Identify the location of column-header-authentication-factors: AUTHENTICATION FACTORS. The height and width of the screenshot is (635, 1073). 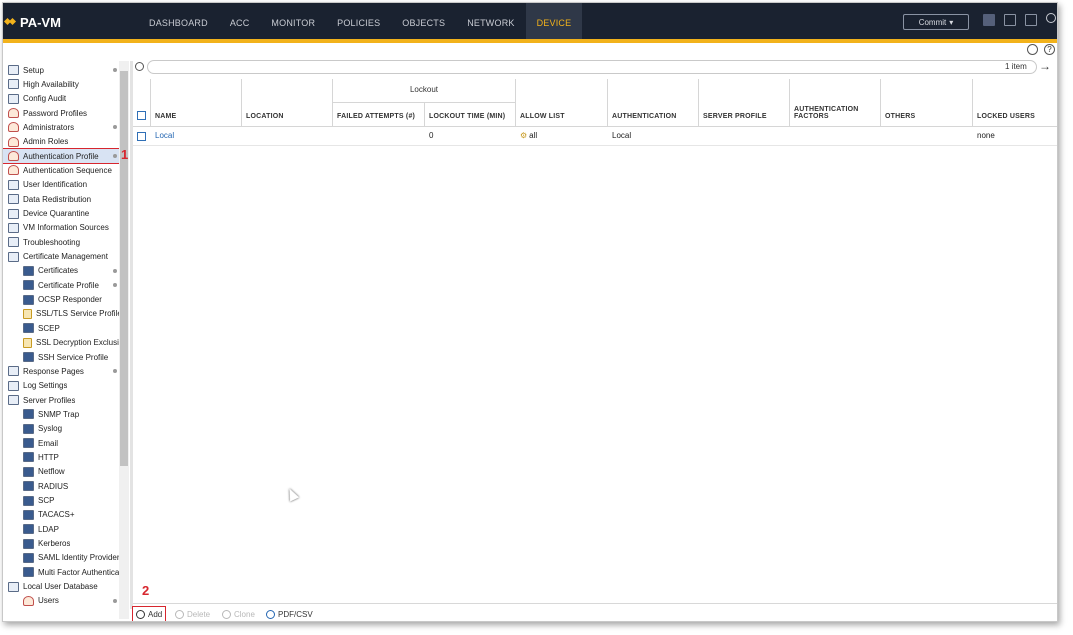
(835, 103).